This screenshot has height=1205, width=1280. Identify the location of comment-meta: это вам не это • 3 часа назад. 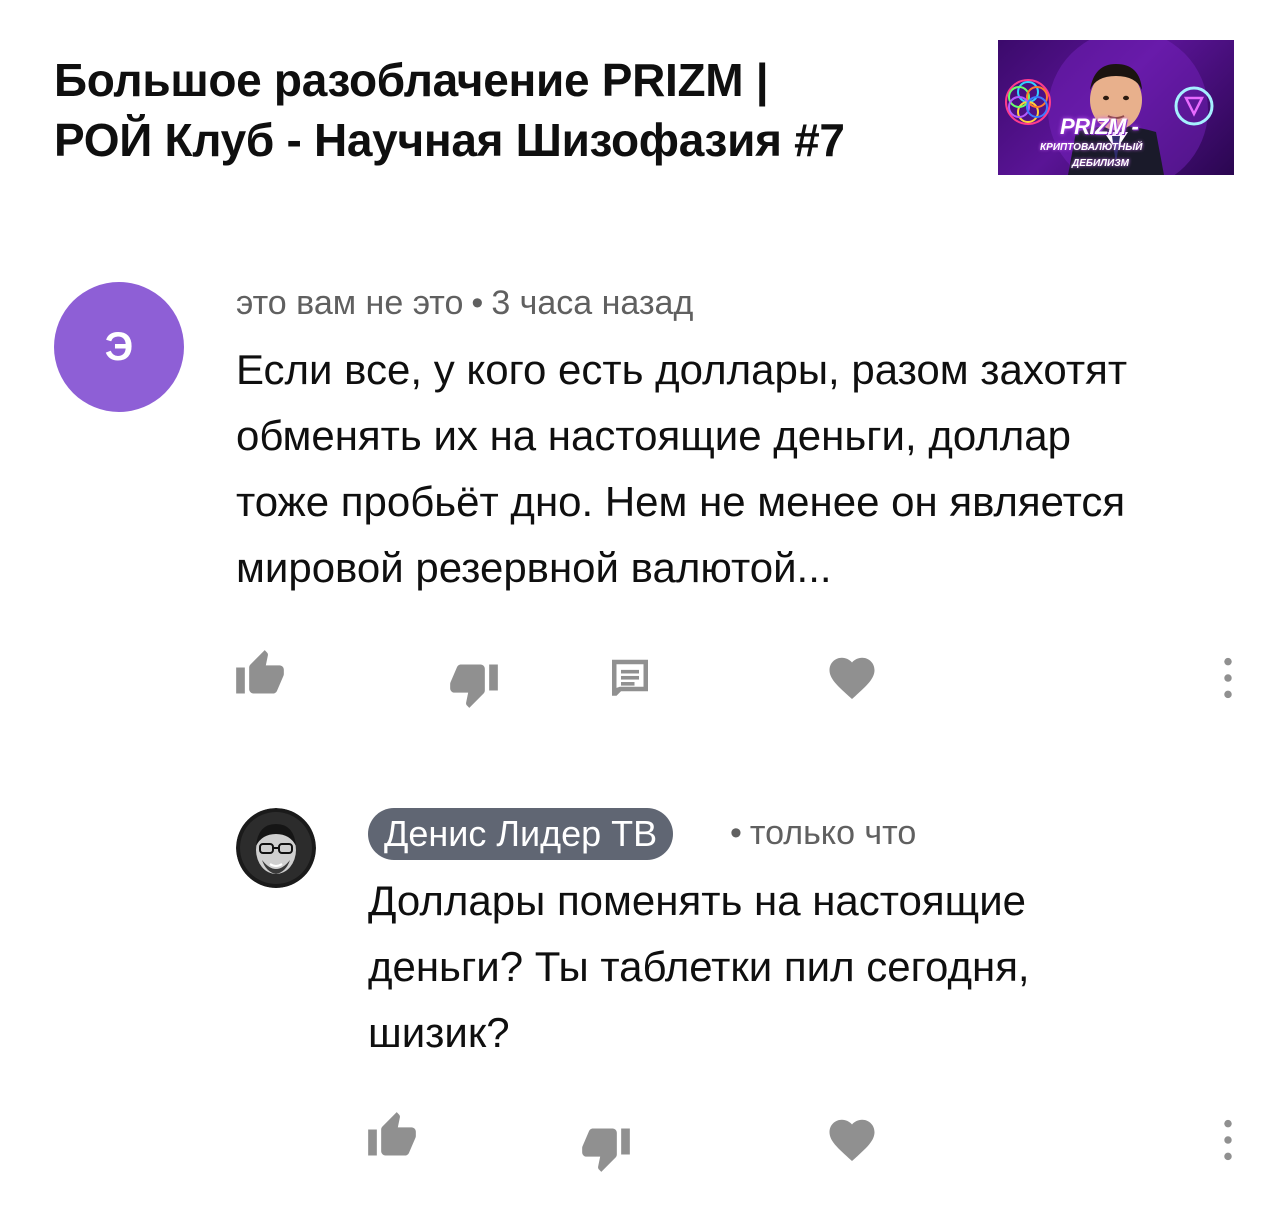
(464, 303).